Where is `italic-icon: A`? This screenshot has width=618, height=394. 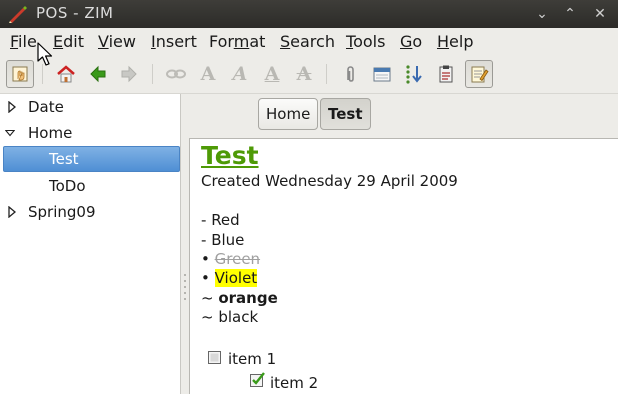 italic-icon: A is located at coordinates (240, 74).